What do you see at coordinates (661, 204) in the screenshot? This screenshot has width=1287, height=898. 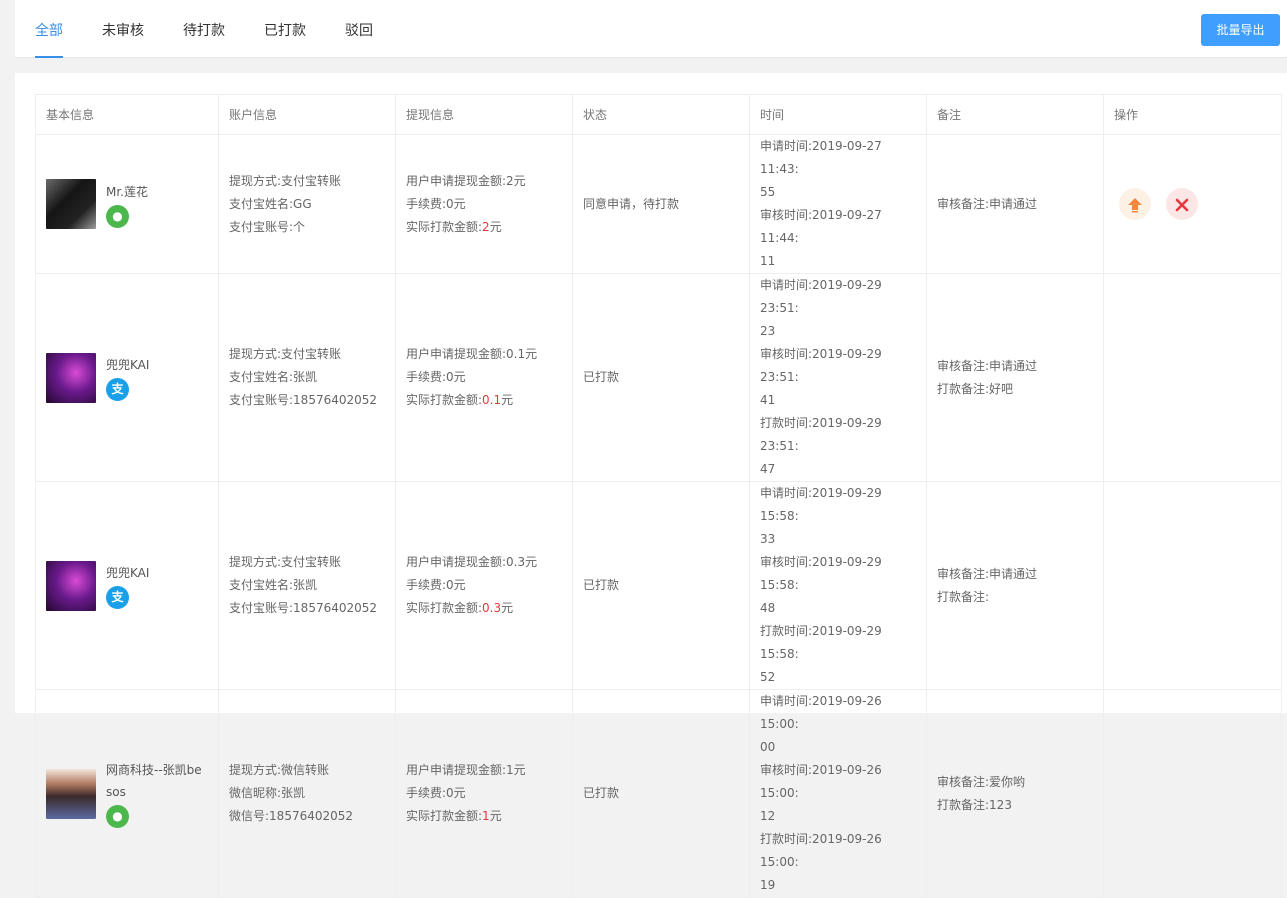 I see `status-cell: 同意申请，待打款` at bounding box center [661, 204].